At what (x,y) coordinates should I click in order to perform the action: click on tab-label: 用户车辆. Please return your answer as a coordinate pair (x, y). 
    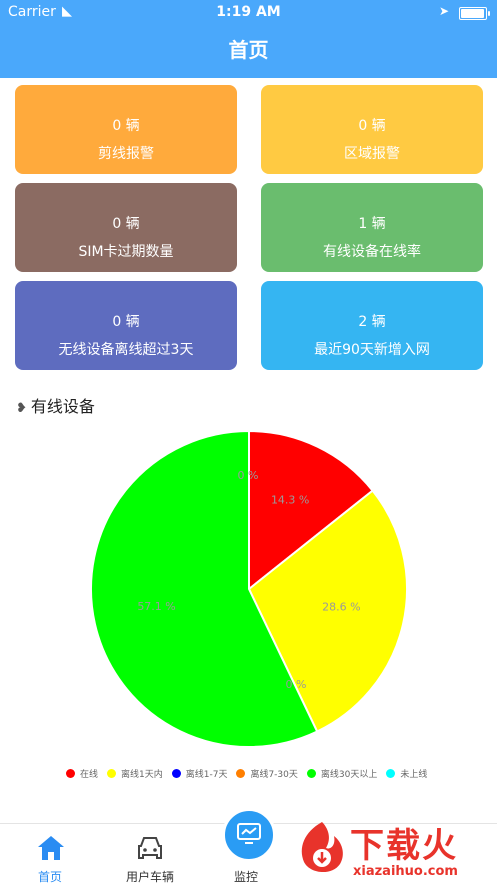
    Looking at the image, I should click on (149, 877).